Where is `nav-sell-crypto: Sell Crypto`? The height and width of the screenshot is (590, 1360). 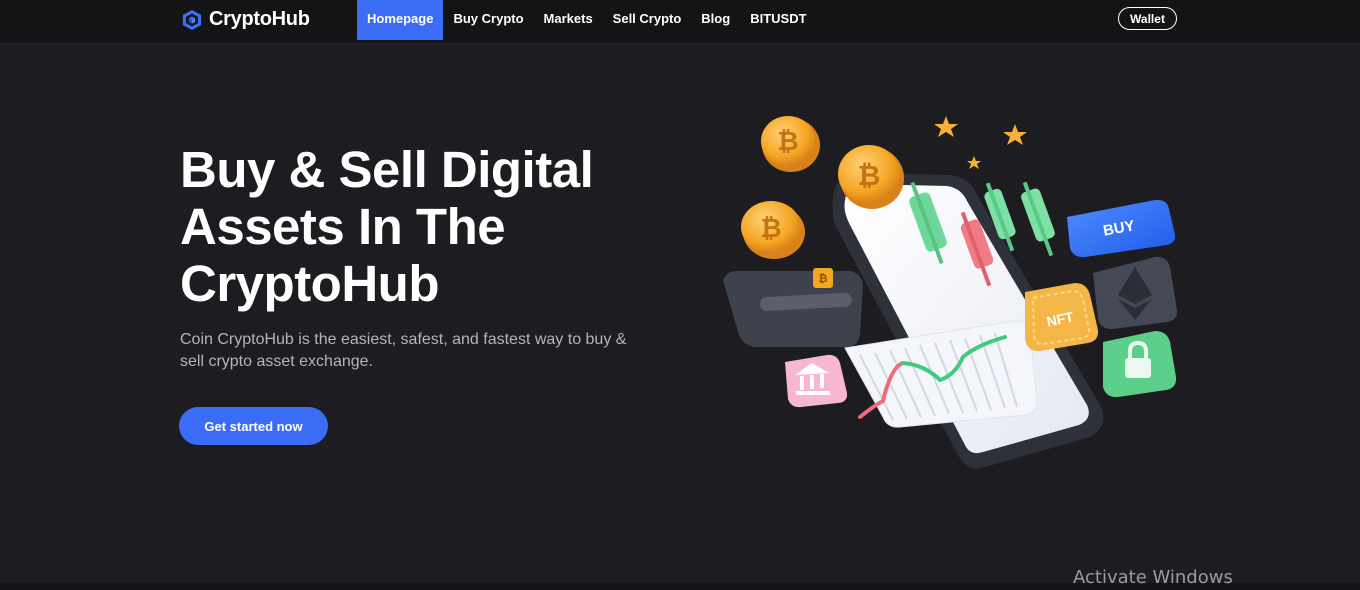 nav-sell-crypto: Sell Crypto is located at coordinates (647, 20).